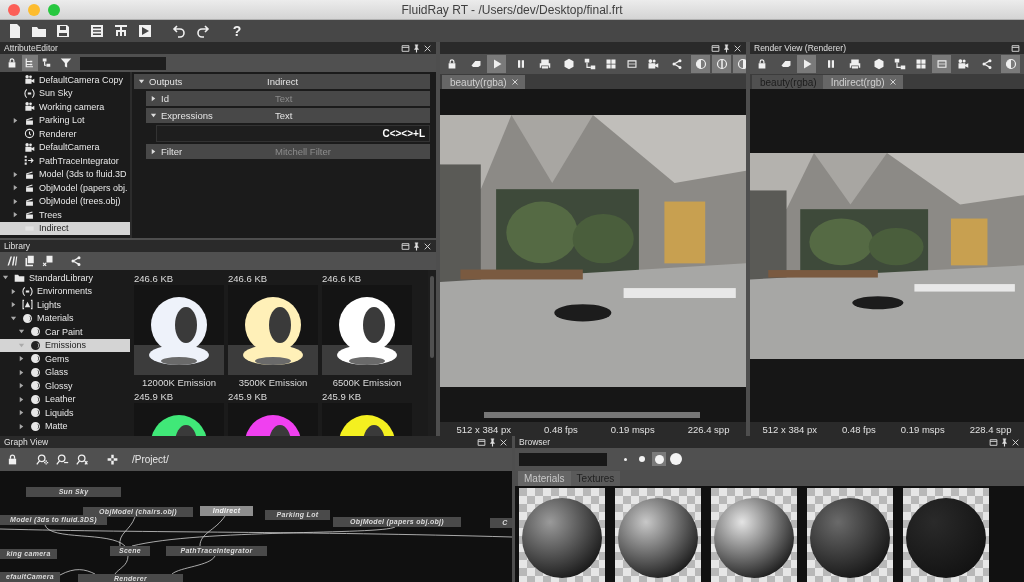 The height and width of the screenshot is (582, 1024). Describe the element at coordinates (65, 386) in the screenshot. I see `tree-item: Glossy` at that location.